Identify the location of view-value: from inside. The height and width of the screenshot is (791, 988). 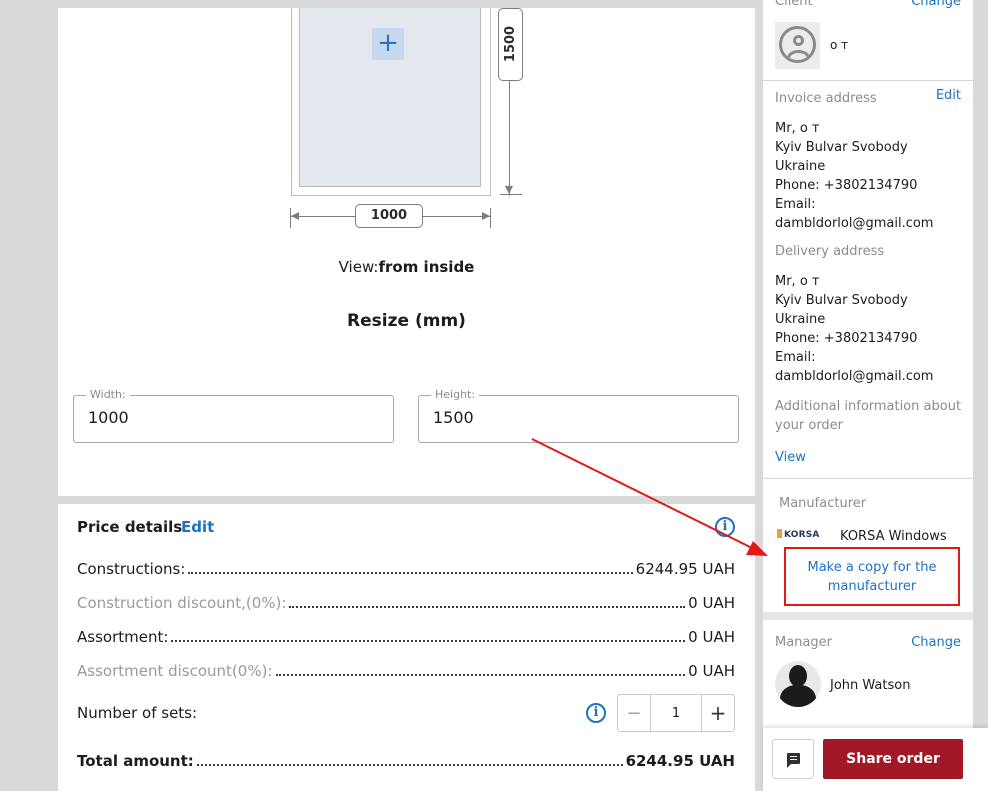
(426, 267).